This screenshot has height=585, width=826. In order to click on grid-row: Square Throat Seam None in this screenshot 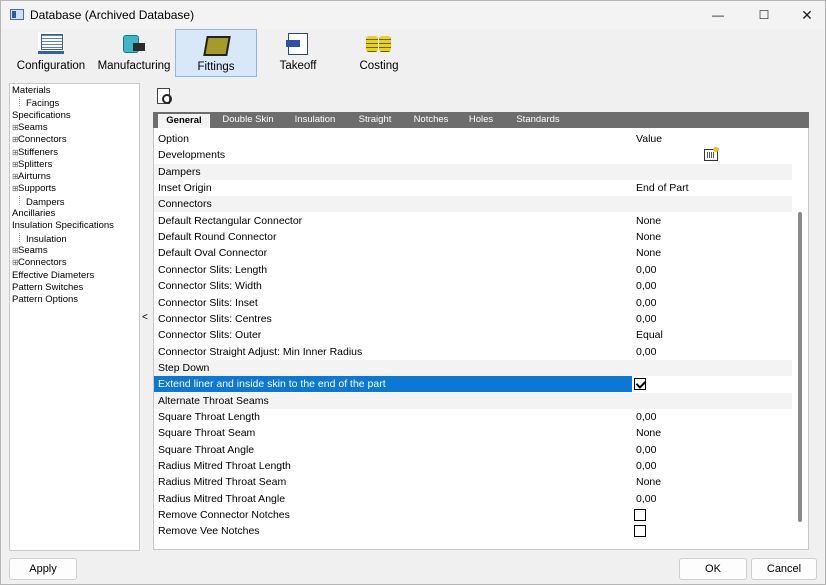, I will do `click(473, 433)`.